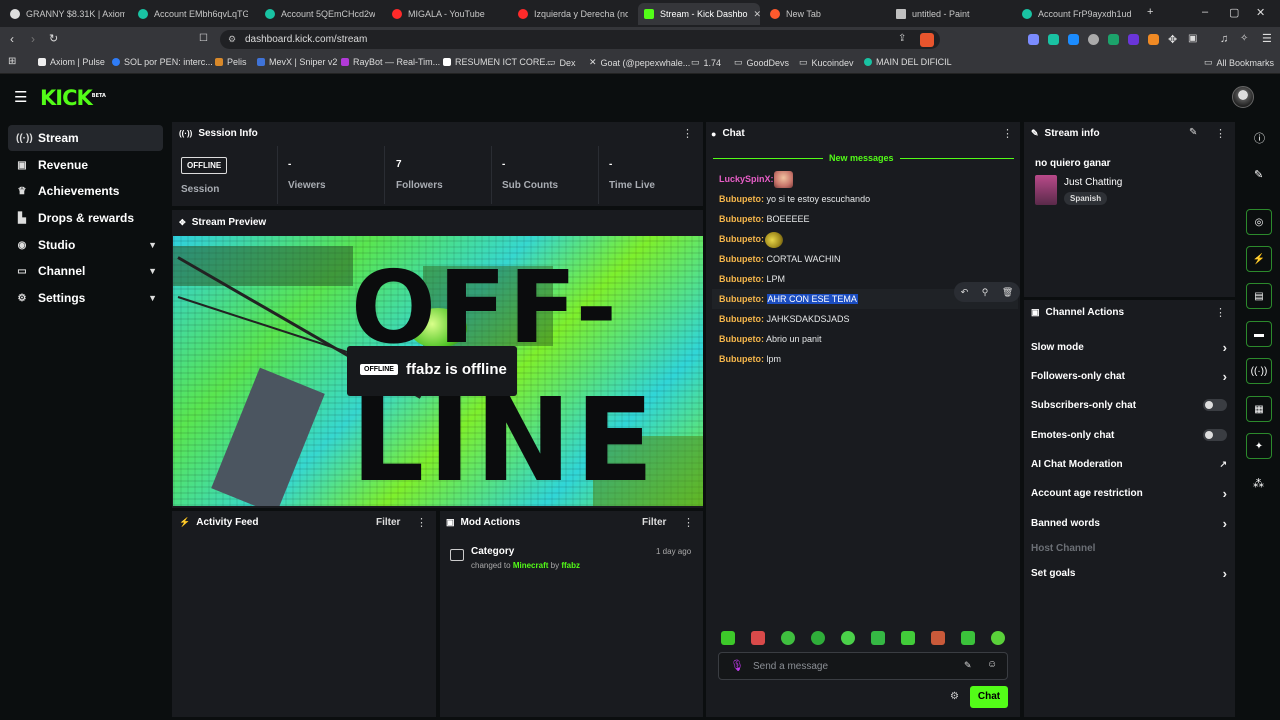 This screenshot has height=720, width=1280. I want to click on bookmark-folder: ▭ Kucoindev, so click(826, 62).